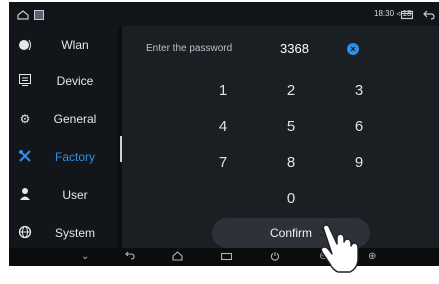 The height and width of the screenshot is (284, 439). What do you see at coordinates (398, 13) in the screenshot?
I see `speaker-icon: ◃` at bounding box center [398, 13].